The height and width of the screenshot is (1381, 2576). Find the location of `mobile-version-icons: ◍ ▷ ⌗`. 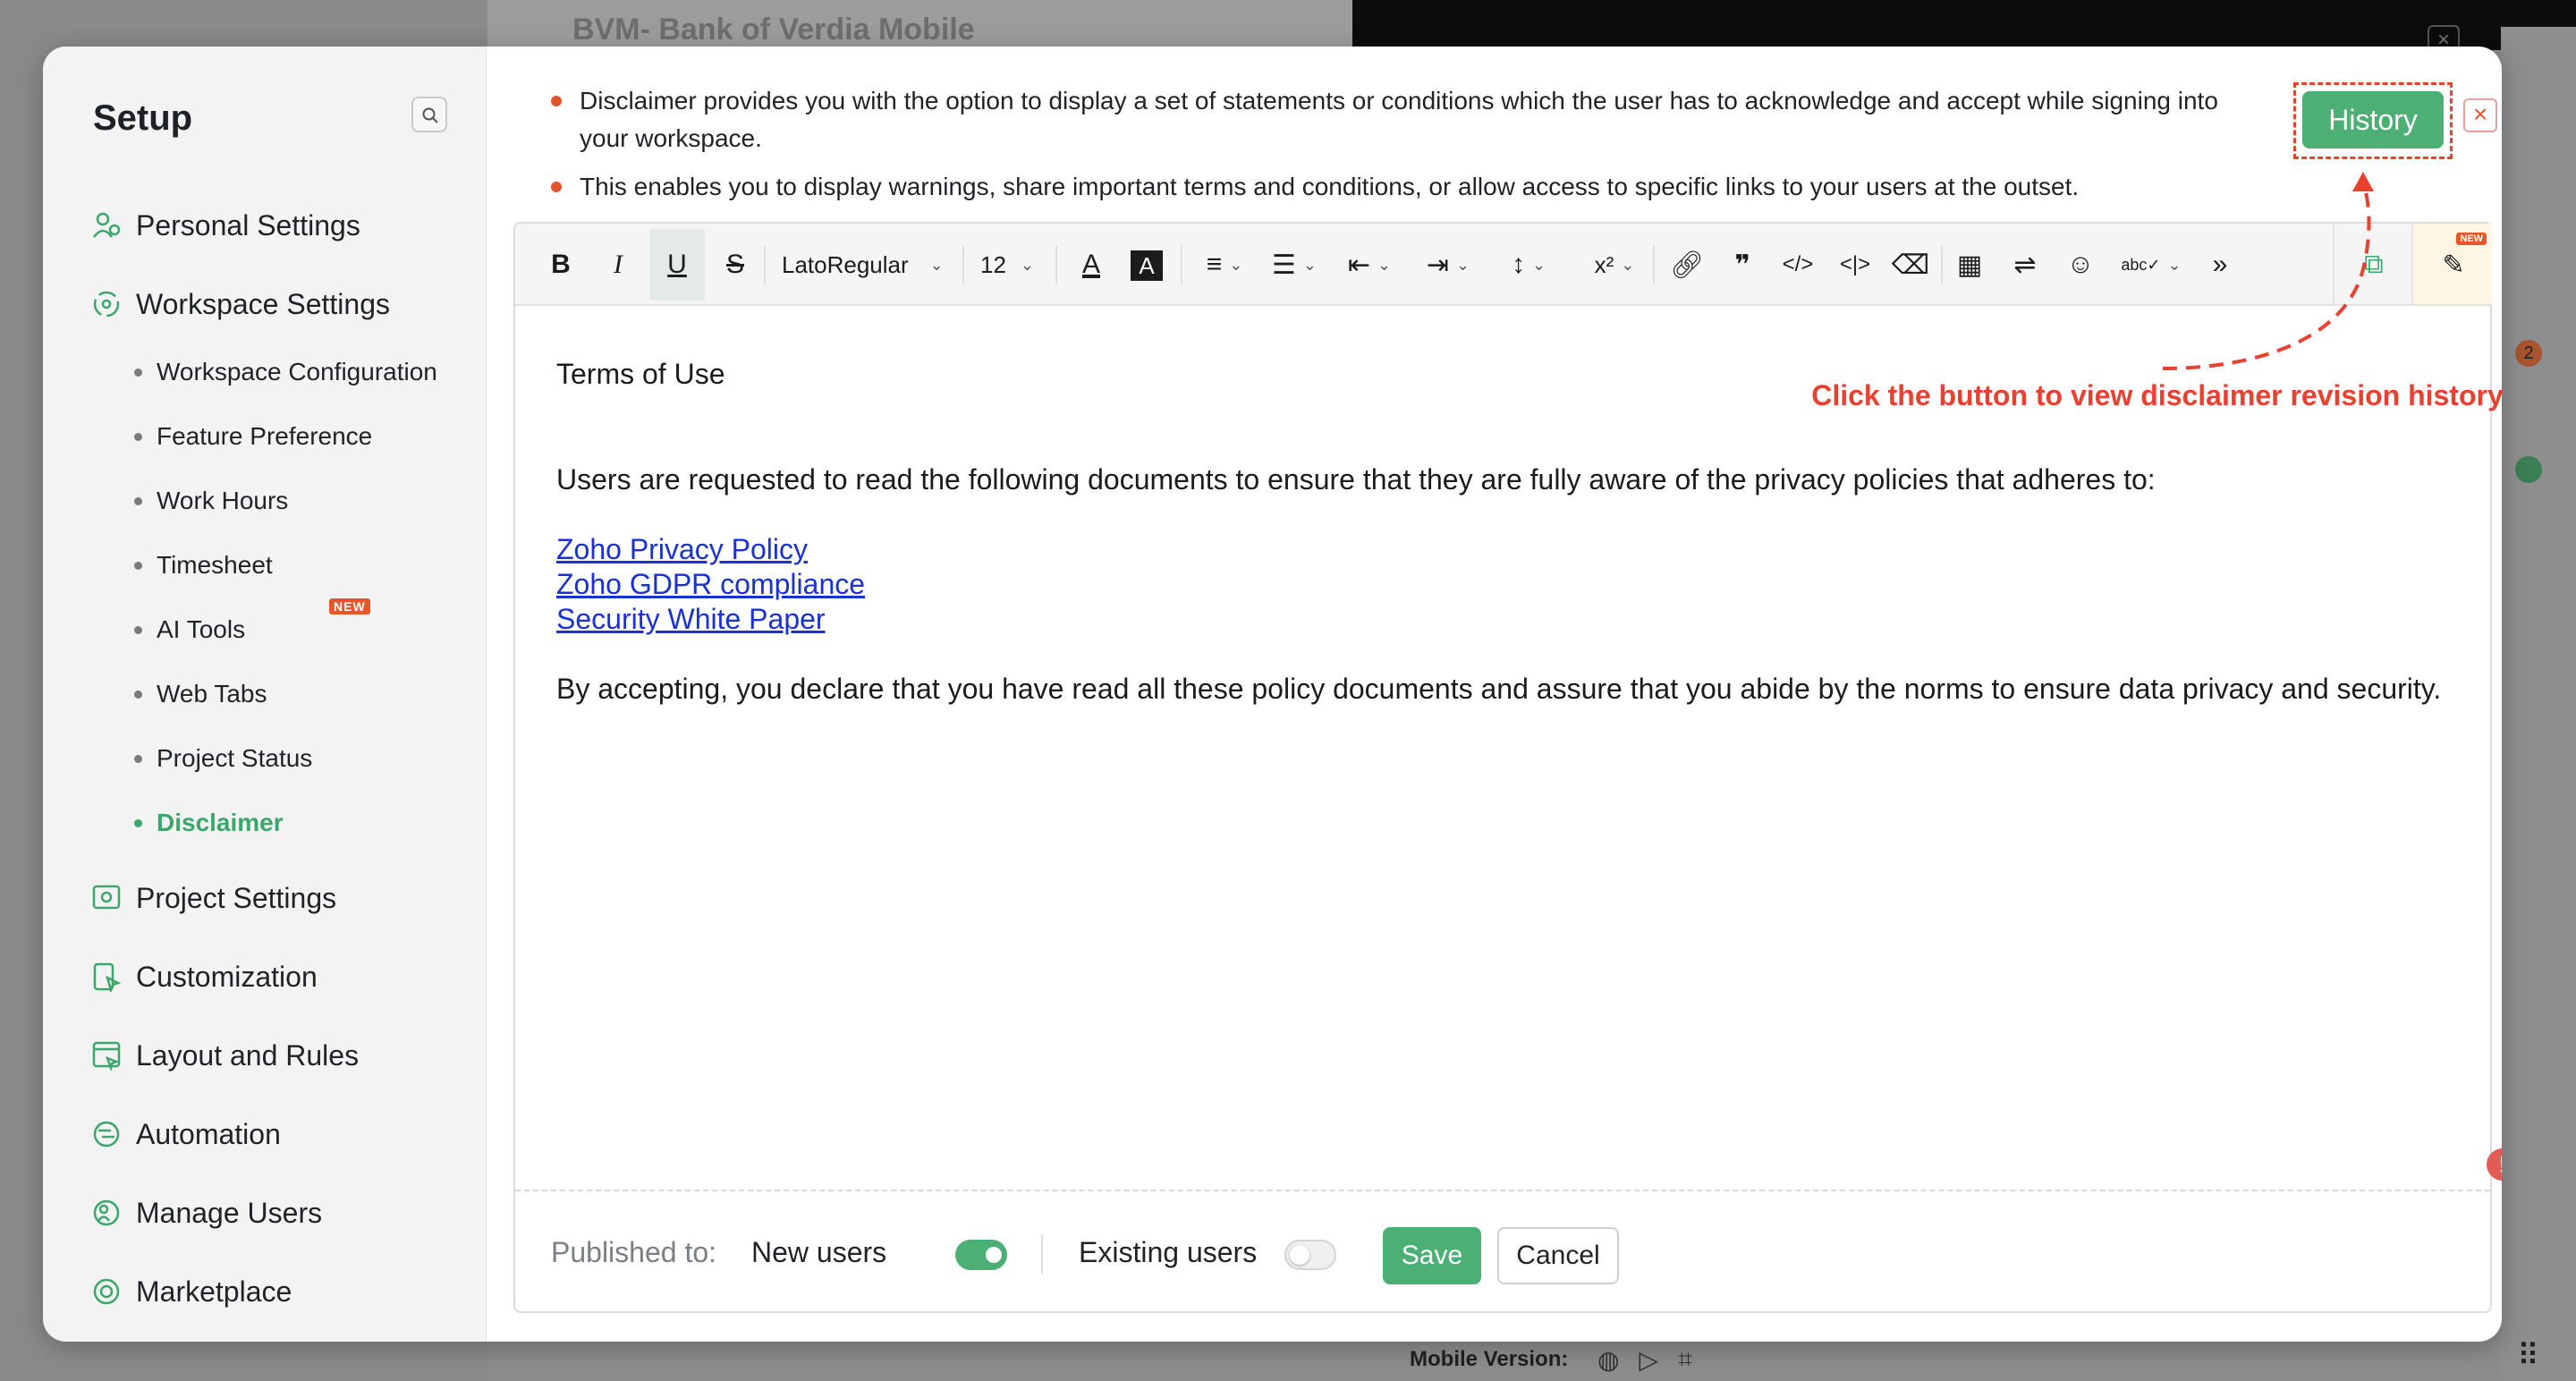

mobile-version-icons: ◍ ▷ ⌗ is located at coordinates (1644, 1360).